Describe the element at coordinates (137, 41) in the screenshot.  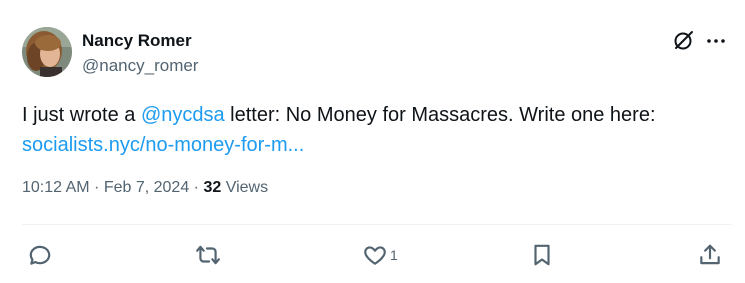
I see `author-name: Nancy Romer` at that location.